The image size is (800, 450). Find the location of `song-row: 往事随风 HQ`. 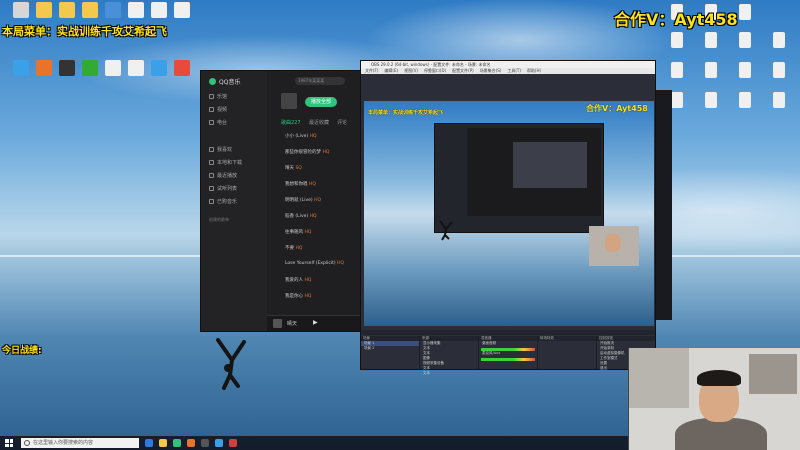

song-row: 往事随风 HQ is located at coordinates (298, 232).